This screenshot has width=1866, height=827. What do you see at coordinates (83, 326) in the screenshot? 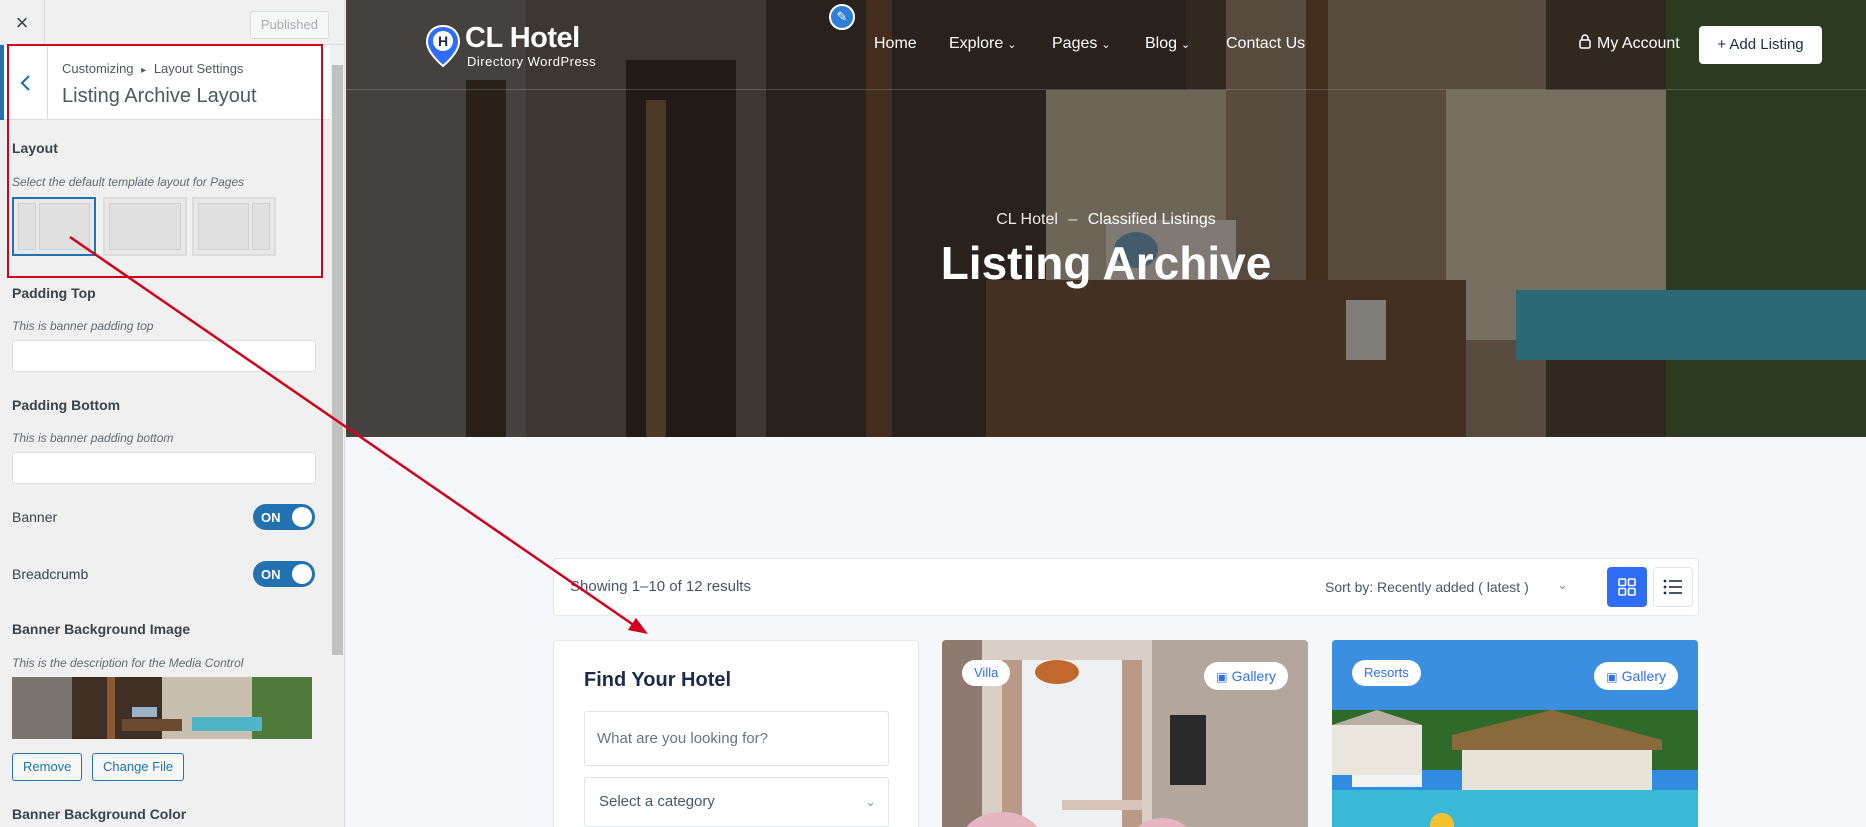
I see `padding-top-description: This is banner padding top` at bounding box center [83, 326].